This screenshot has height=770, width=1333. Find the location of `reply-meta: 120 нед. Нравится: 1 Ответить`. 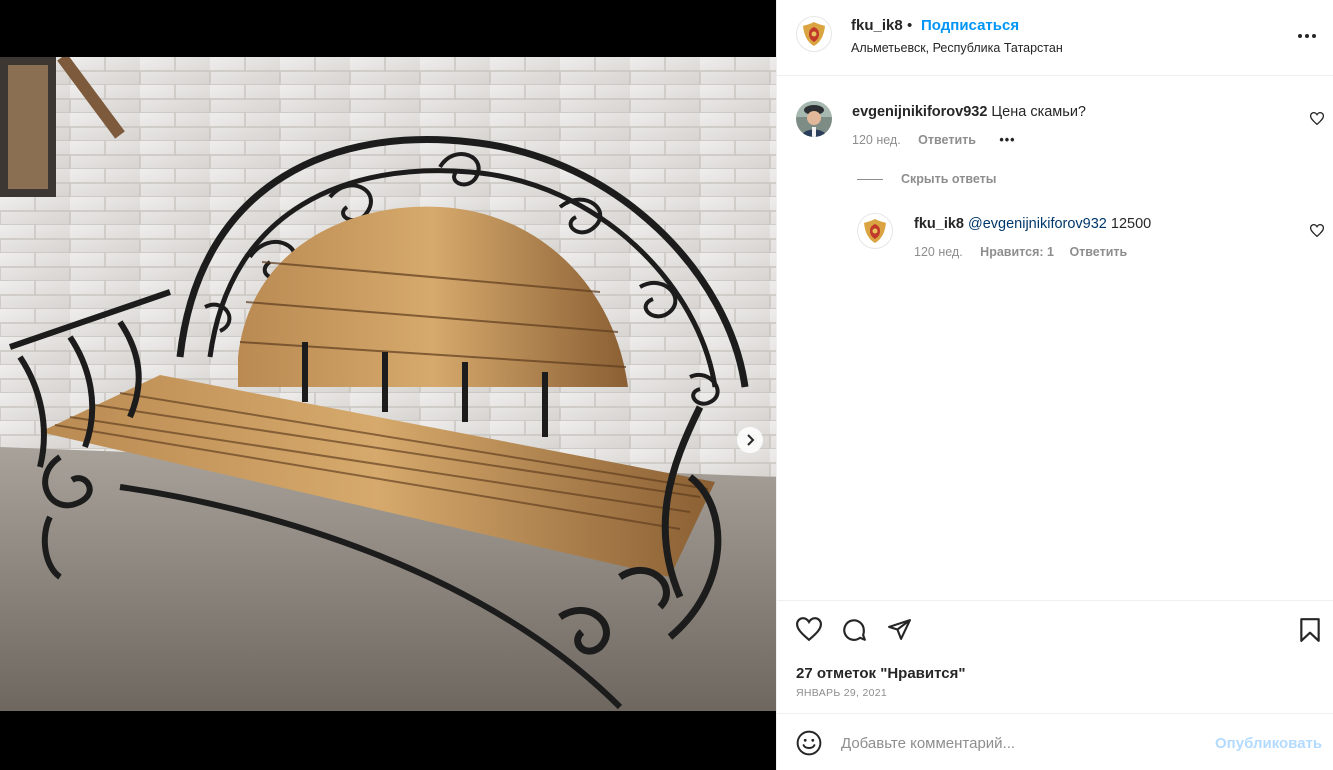

reply-meta: 120 нед. Нравится: 1 Ответить is located at coordinates (1020, 252).